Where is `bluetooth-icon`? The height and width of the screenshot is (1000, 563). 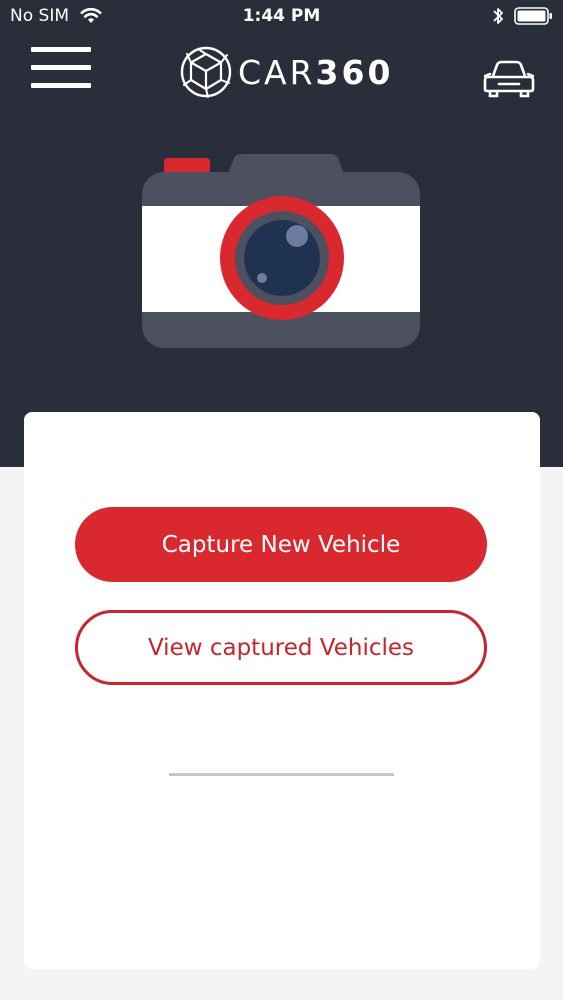
bluetooth-icon is located at coordinates (498, 16).